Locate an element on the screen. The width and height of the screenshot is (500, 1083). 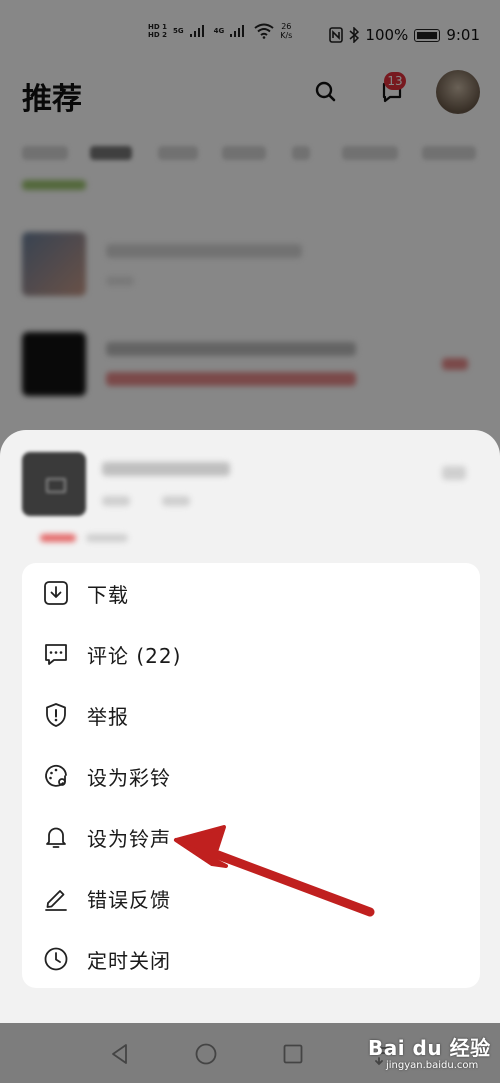
menu-item-feedback: 错误反馈 is located at coordinates (251, 898).